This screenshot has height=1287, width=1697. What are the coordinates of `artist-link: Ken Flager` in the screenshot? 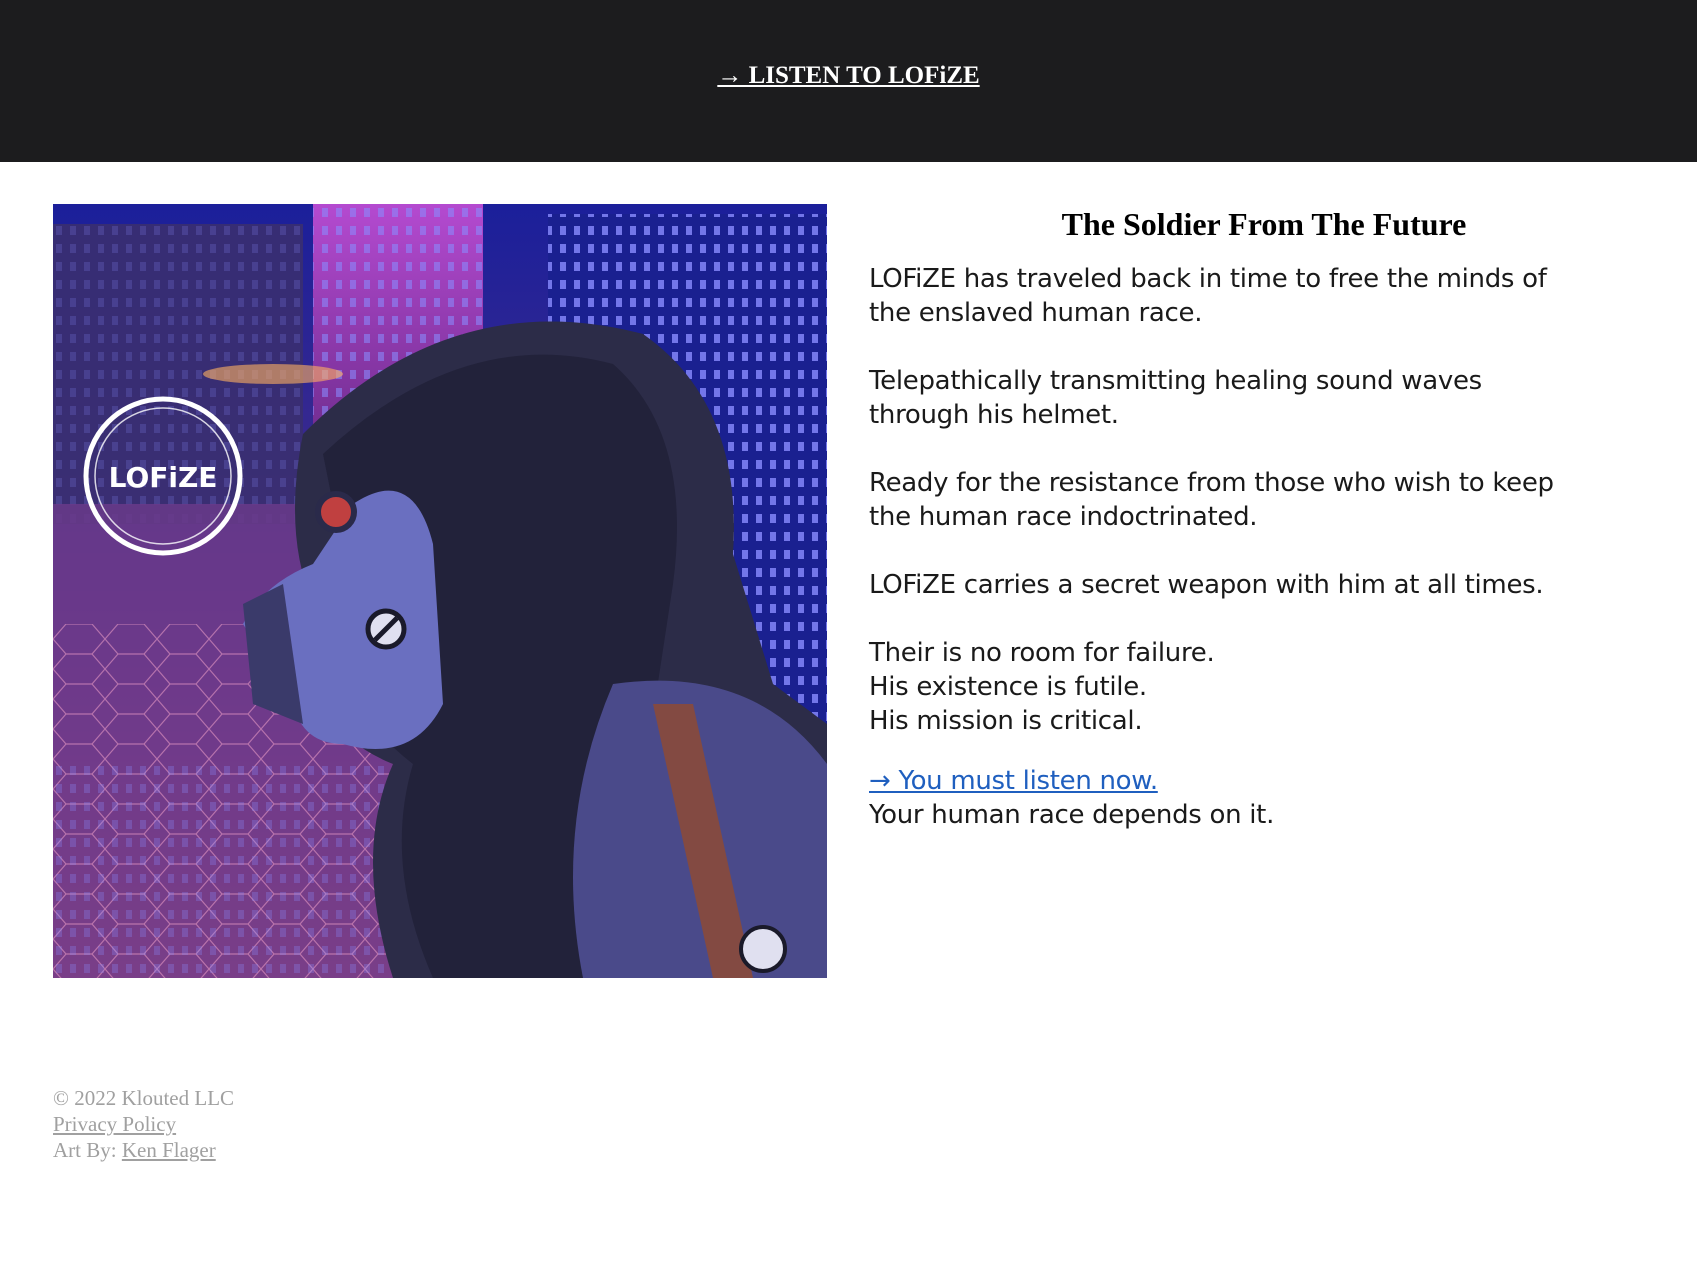 It's located at (169, 1150).